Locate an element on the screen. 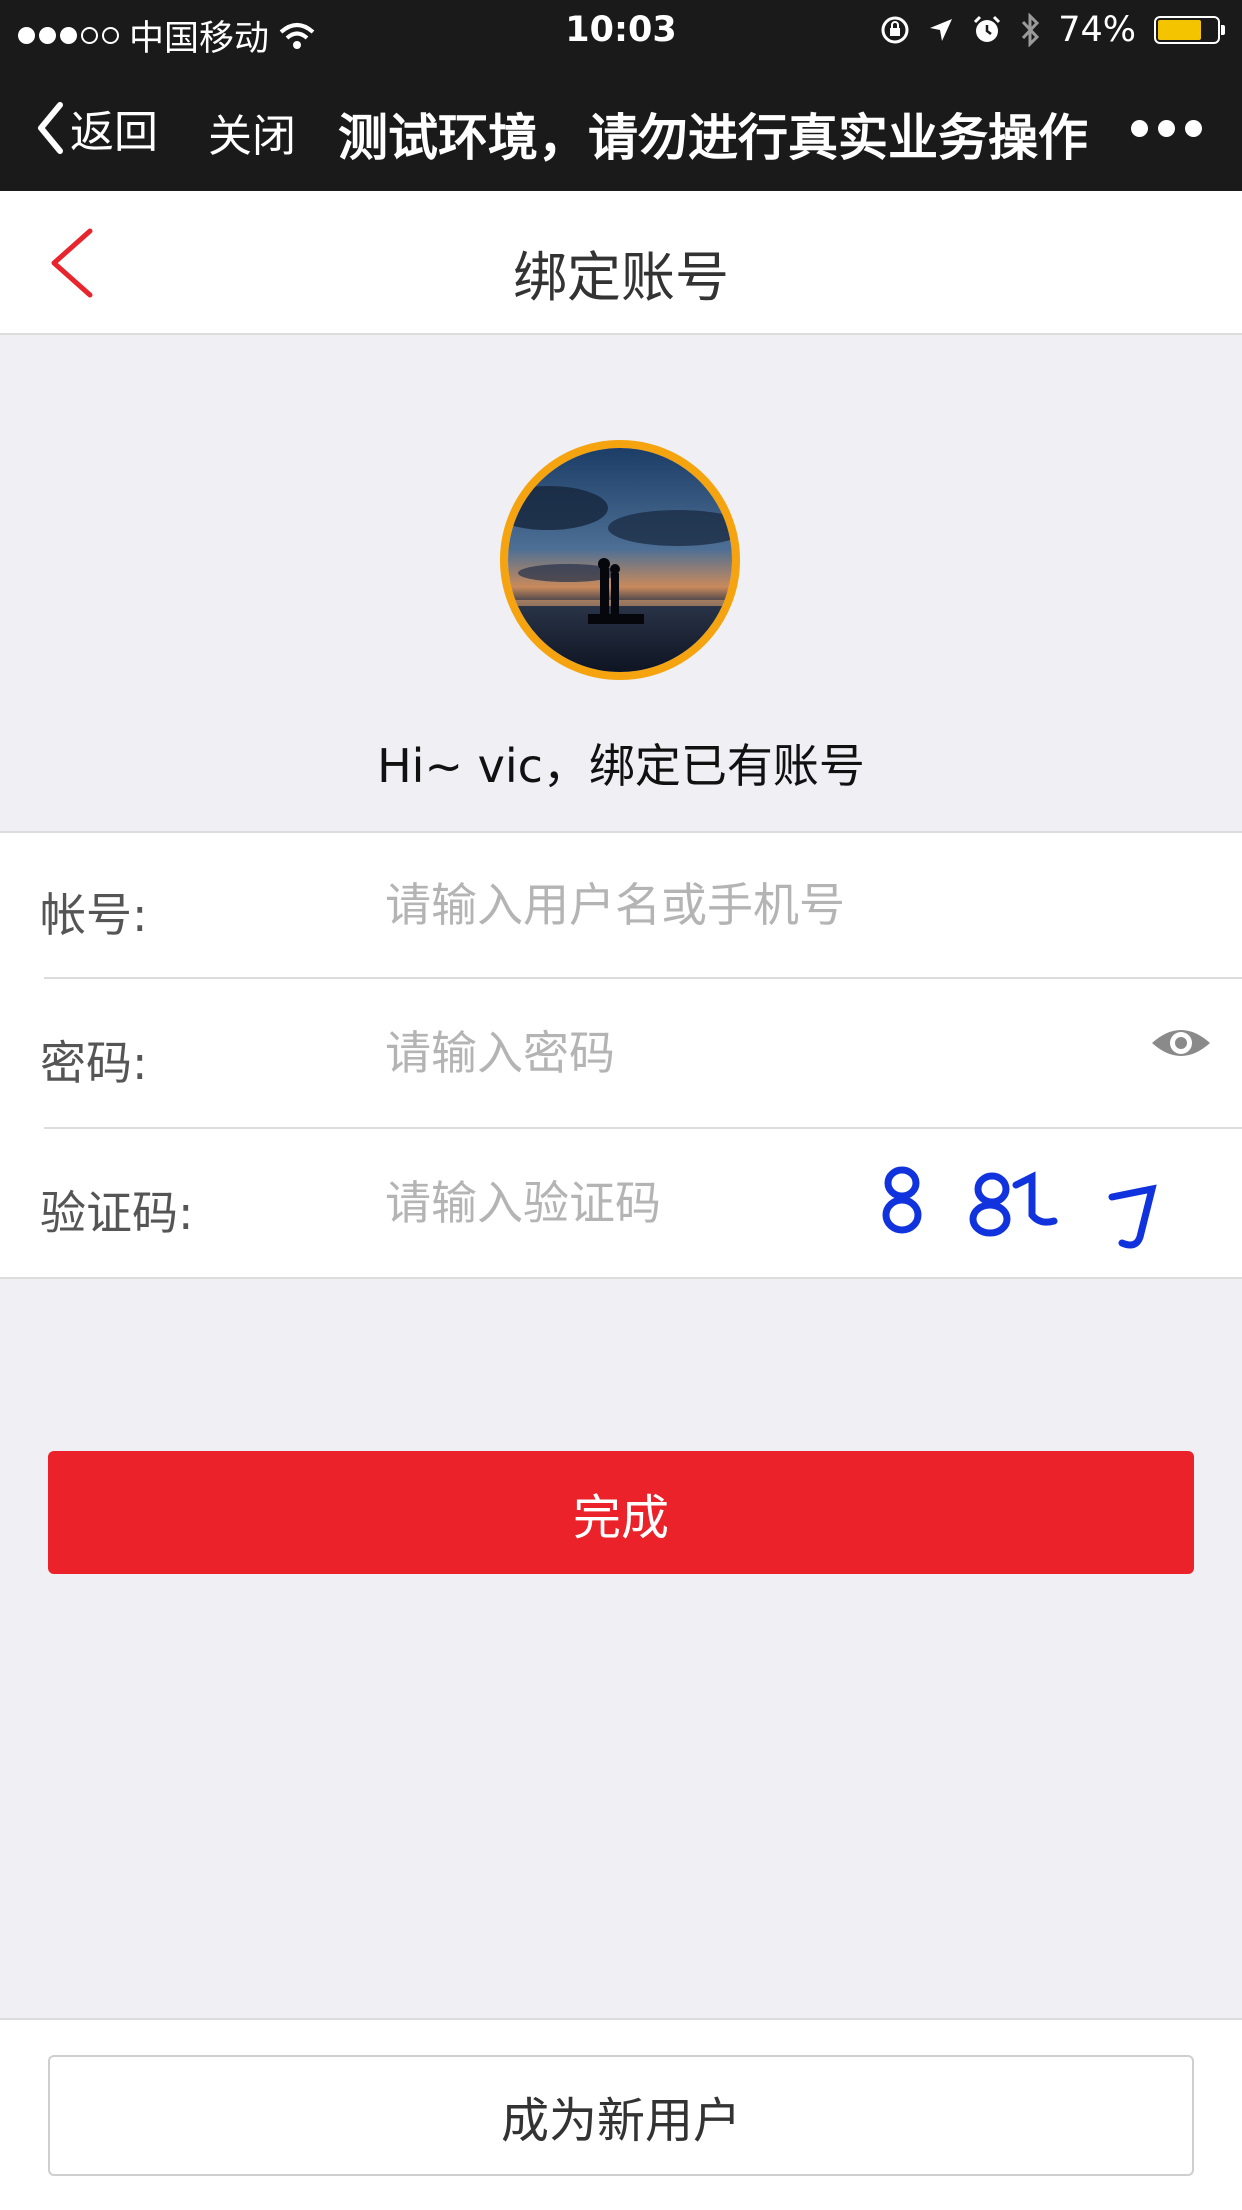  user-avatar is located at coordinates (620, 560).